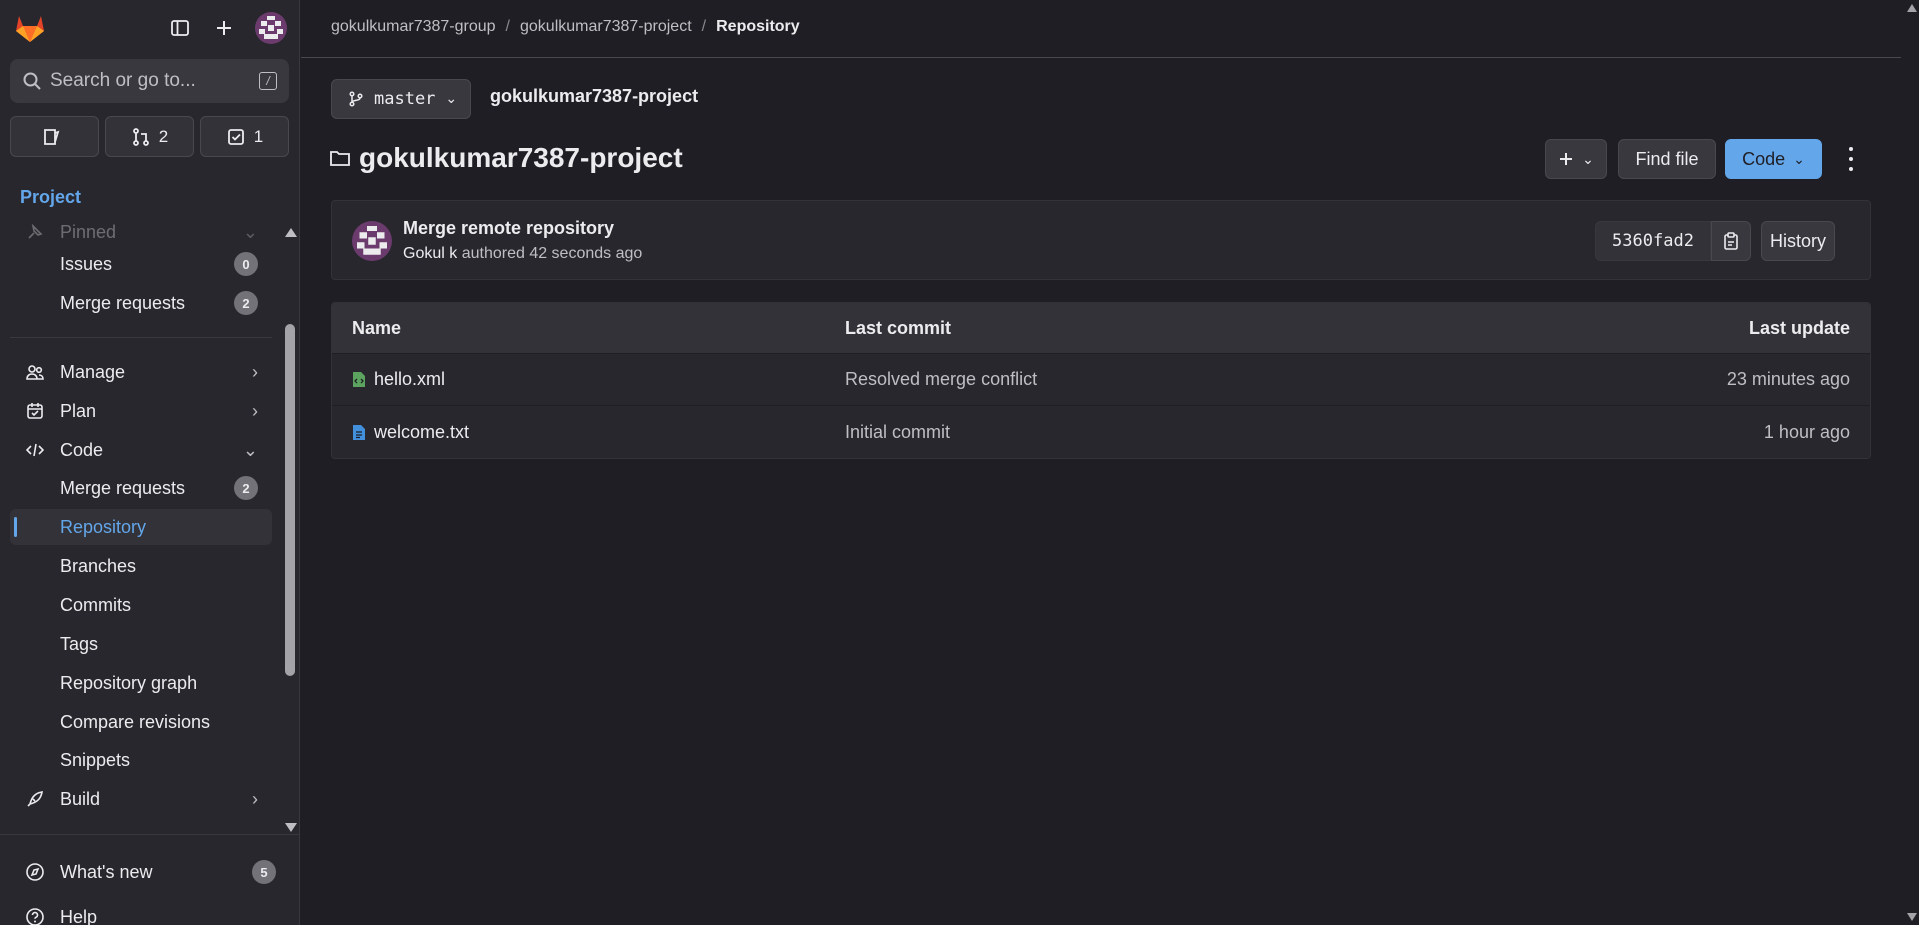  Describe the element at coordinates (150, 912) in the screenshot. I see `help-link: Help` at that location.